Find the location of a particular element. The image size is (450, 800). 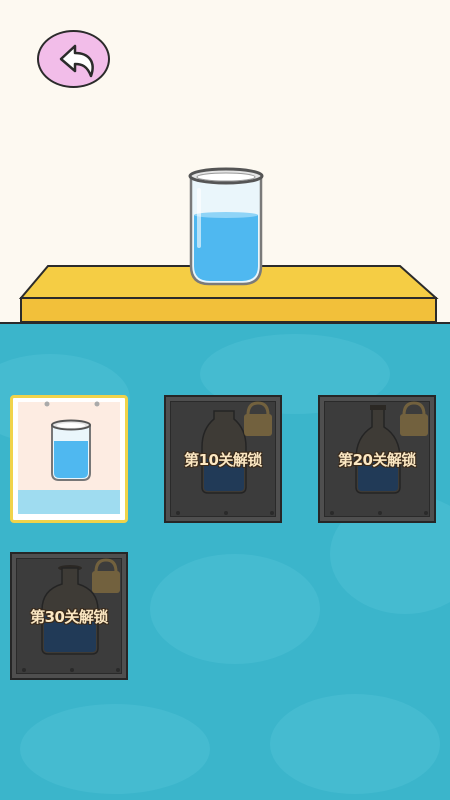

item-card-locked-30: 第30关解锁 is located at coordinates (69, 616).